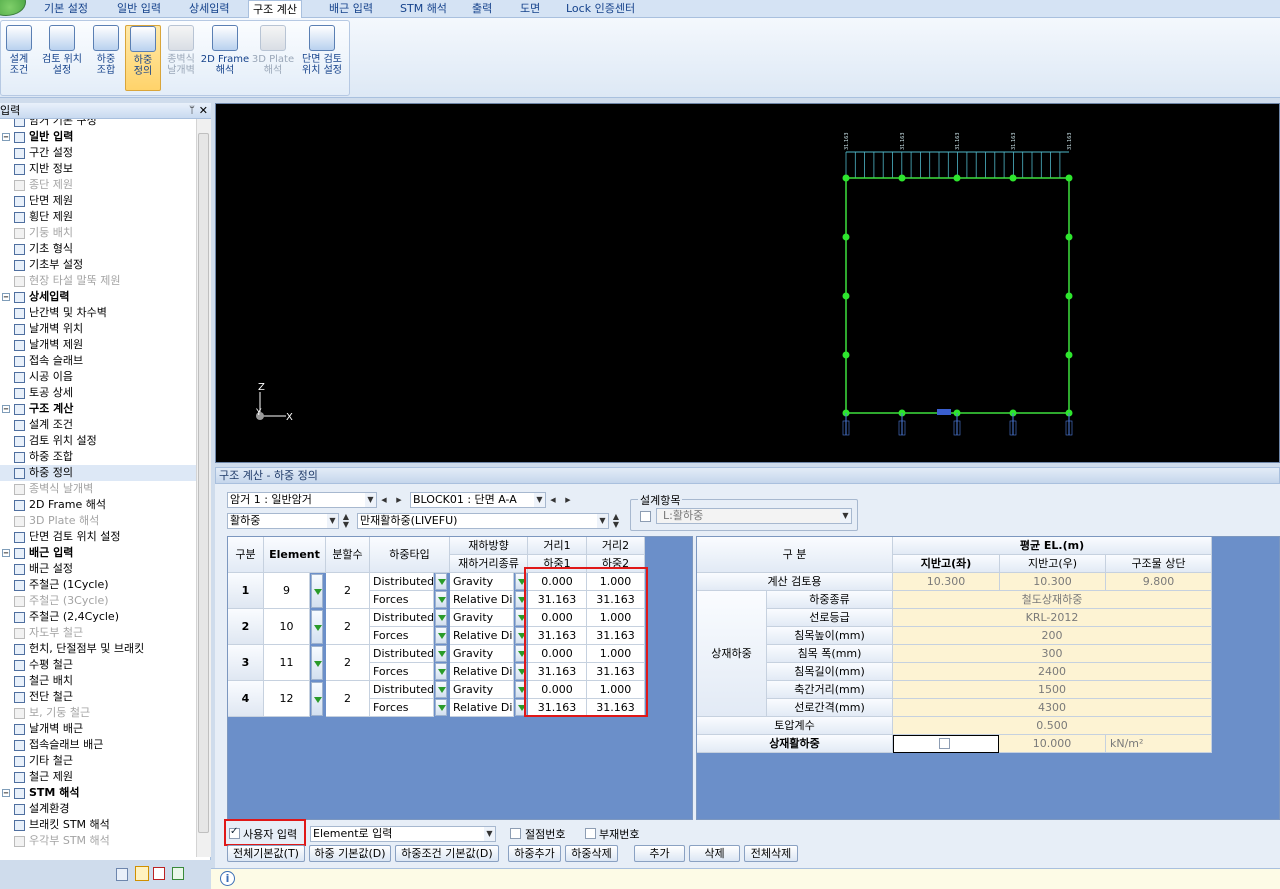 The width and height of the screenshot is (1280, 889). Describe the element at coordinates (98, 585) in the screenshot. I see `tree-item: 주철근 (1Cycle)` at that location.